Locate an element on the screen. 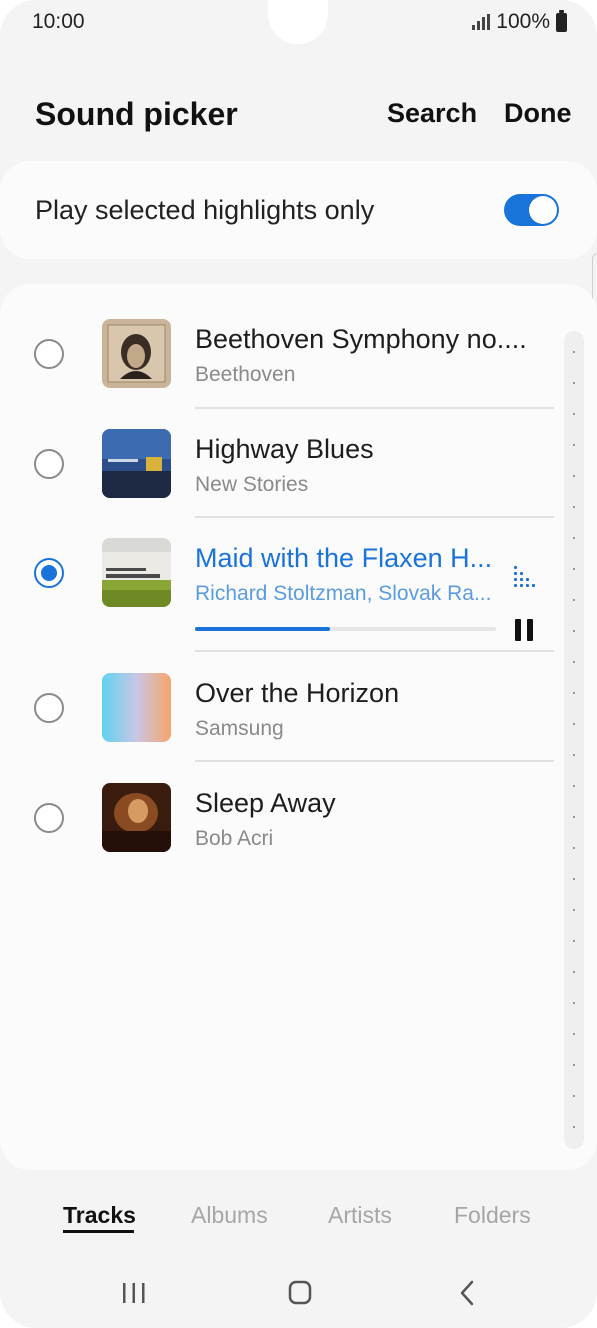  track-title: Sleep Away is located at coordinates (265, 803).